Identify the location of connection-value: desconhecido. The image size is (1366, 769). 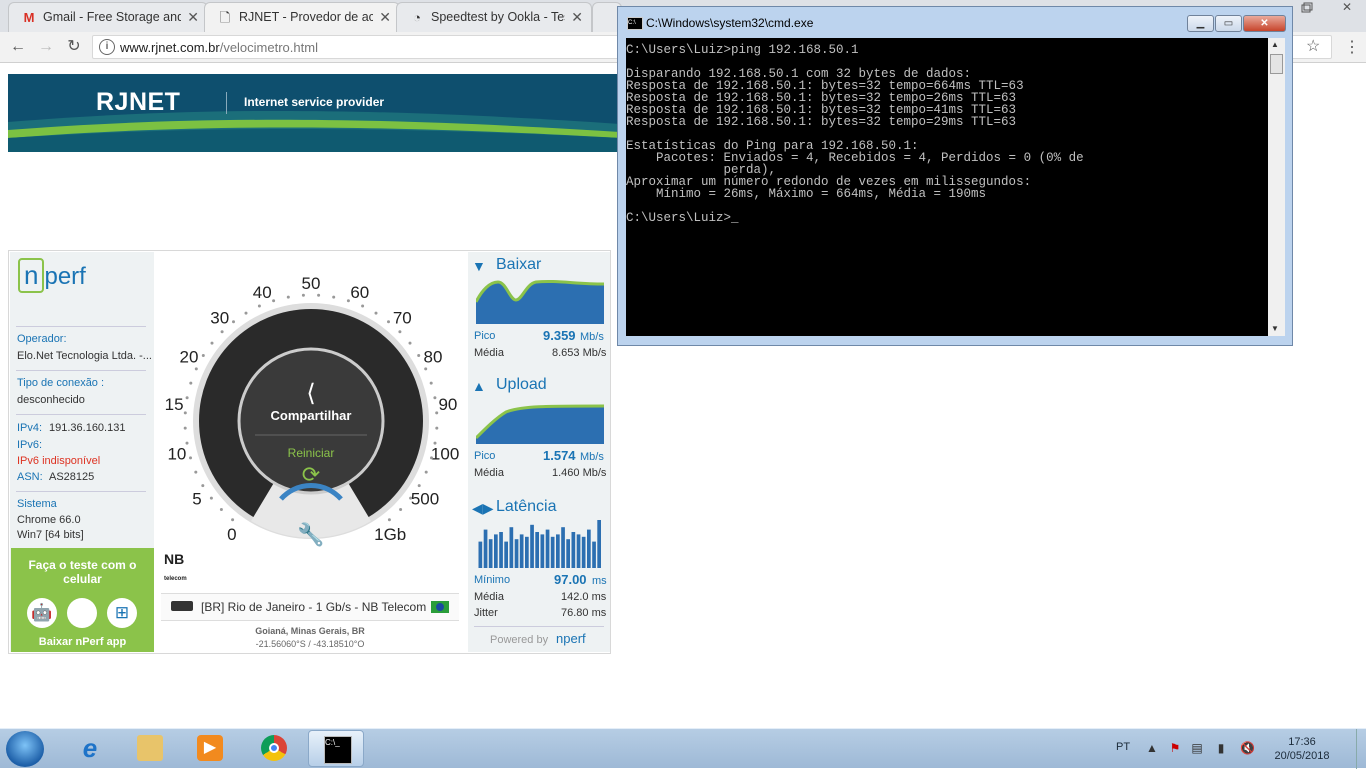
(51, 400).